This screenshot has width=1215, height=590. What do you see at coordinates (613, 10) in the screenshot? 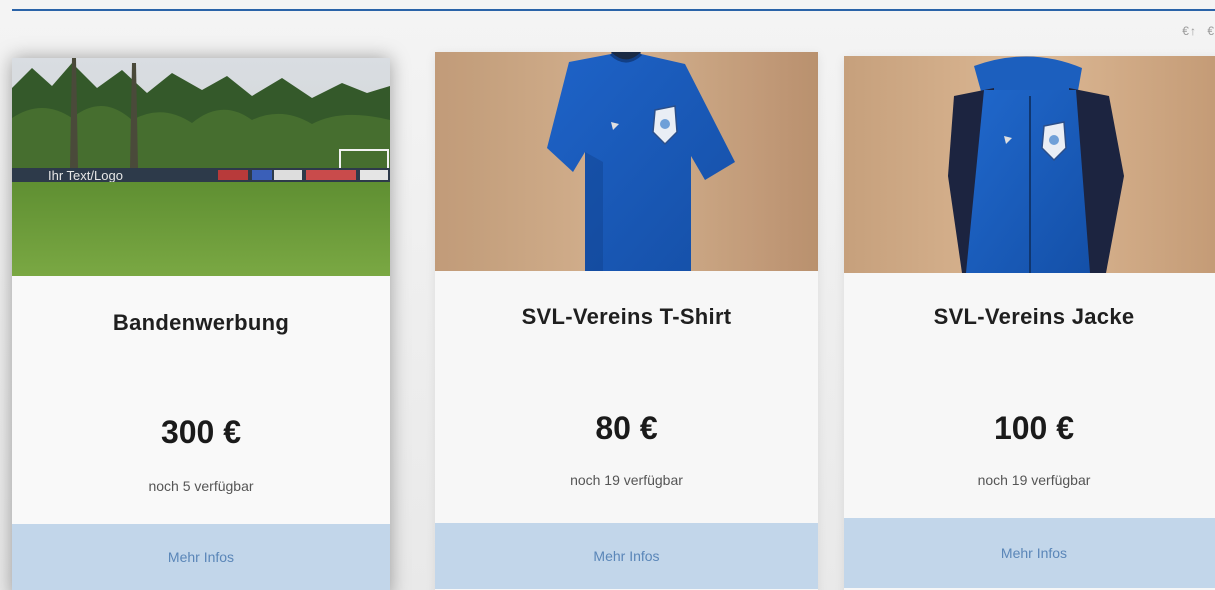
I see `top-divider` at bounding box center [613, 10].